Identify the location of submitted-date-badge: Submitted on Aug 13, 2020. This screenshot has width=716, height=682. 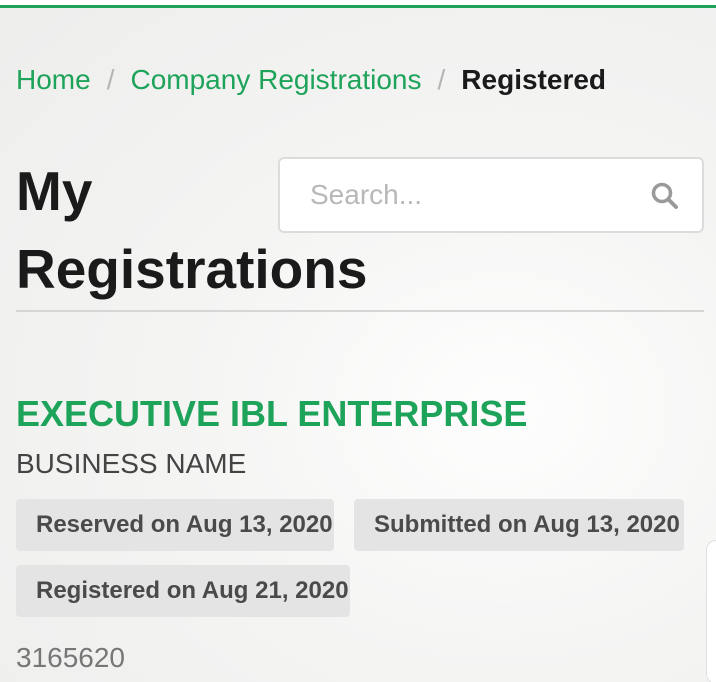
(519, 525).